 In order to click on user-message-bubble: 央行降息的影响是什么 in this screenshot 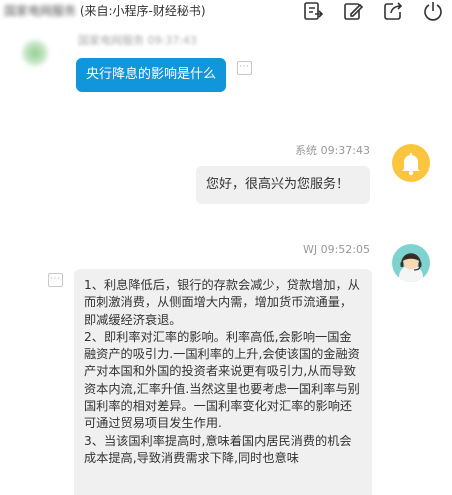, I will do `click(151, 75)`.